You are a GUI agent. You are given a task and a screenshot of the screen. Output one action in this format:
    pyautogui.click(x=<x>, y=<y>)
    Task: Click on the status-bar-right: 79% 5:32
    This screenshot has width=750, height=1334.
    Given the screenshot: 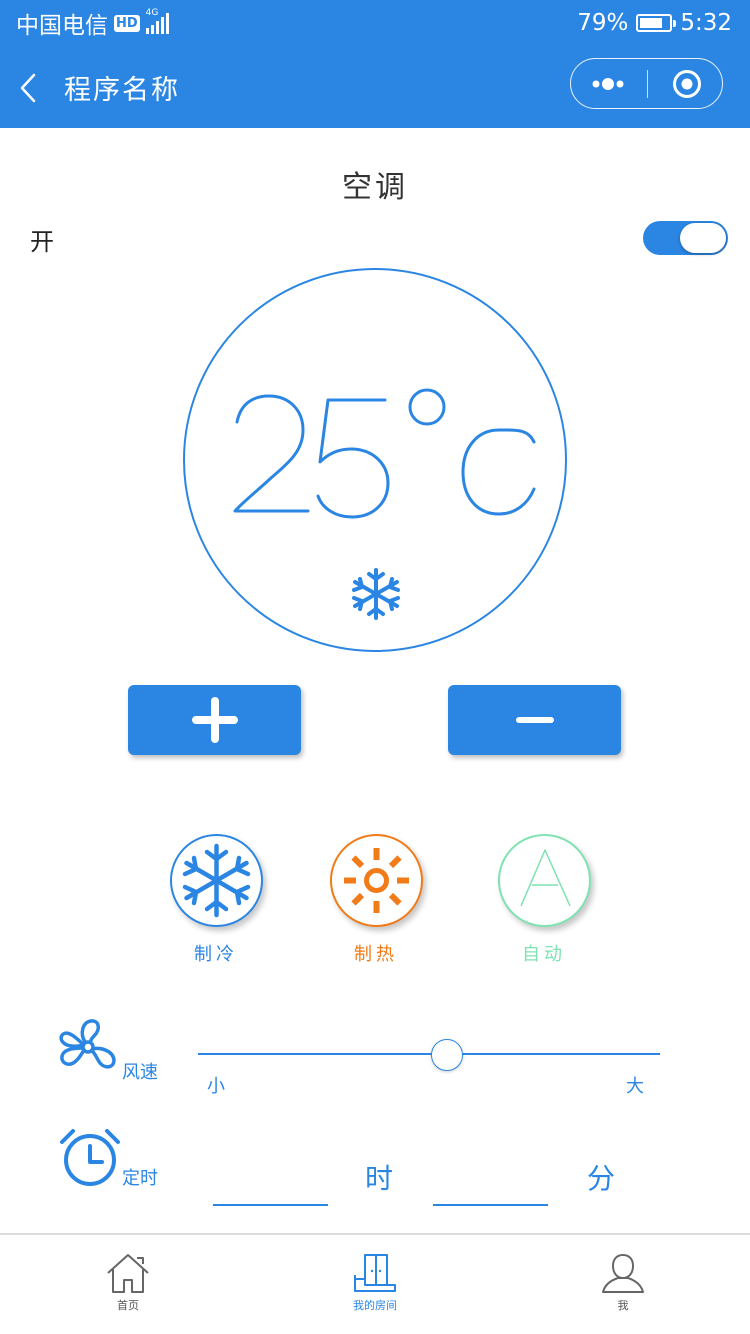 What is the action you would take?
    pyautogui.click(x=654, y=23)
    